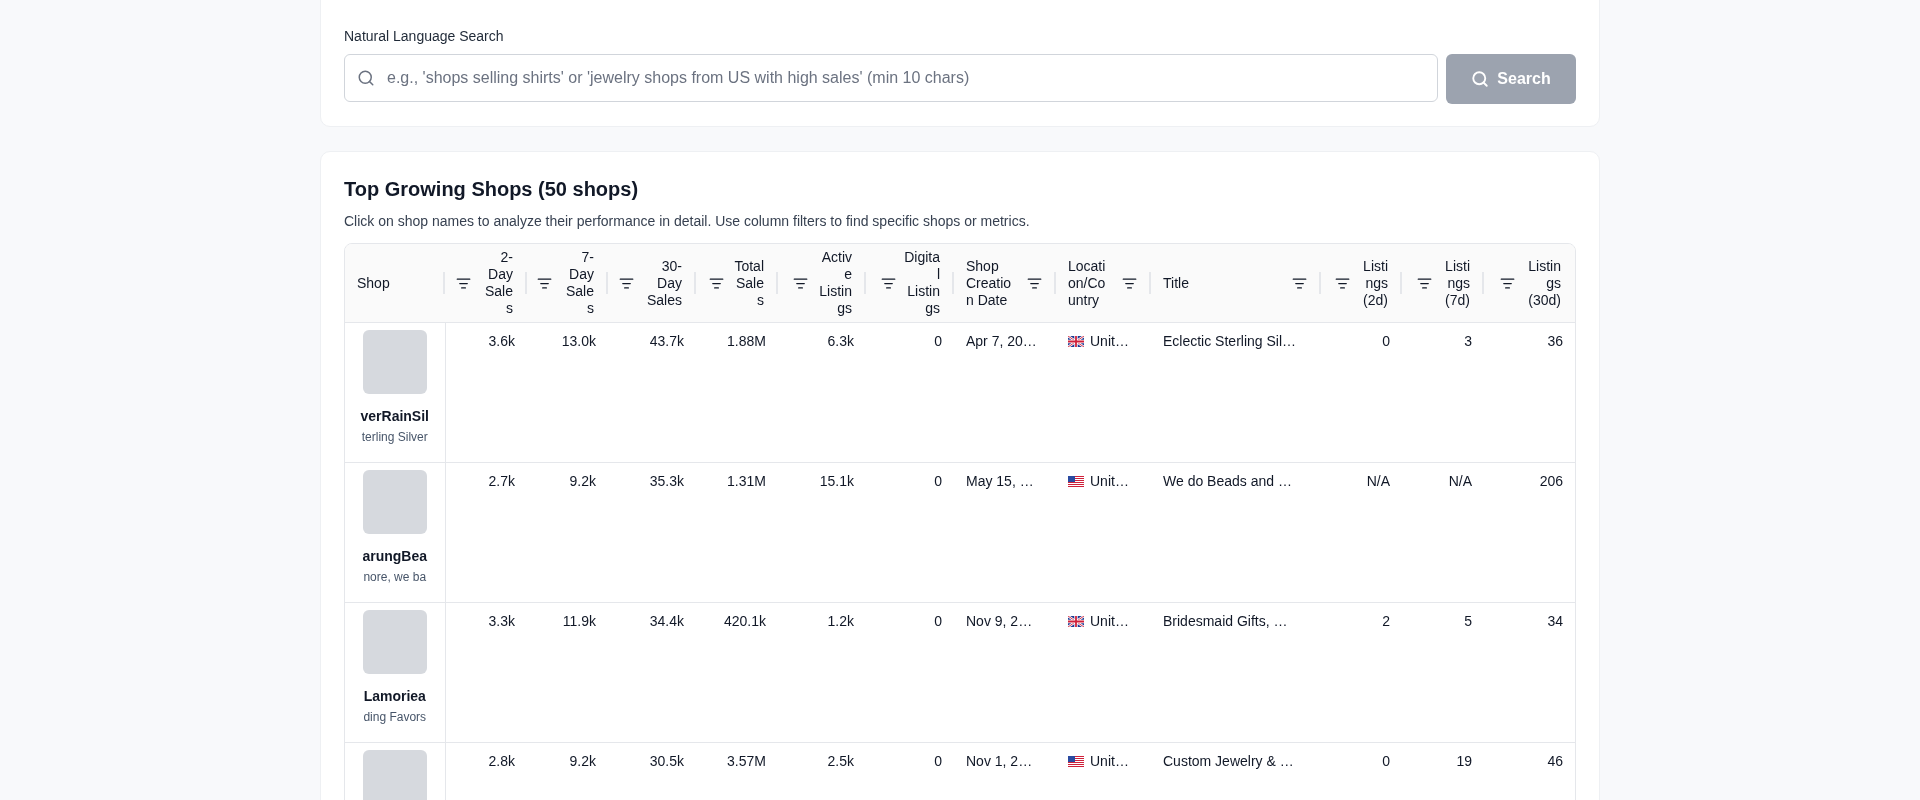 The image size is (1920, 800). What do you see at coordinates (746, 341) in the screenshot?
I see `table-cell: 1.88M` at bounding box center [746, 341].